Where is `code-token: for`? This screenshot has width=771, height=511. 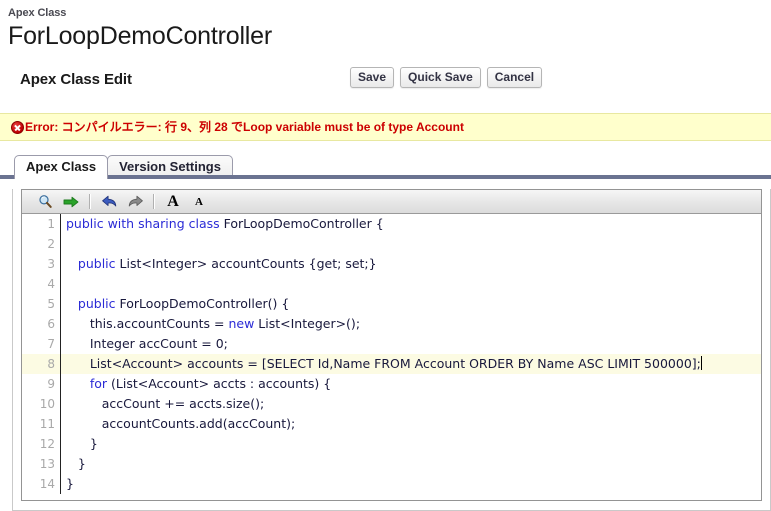
code-token: for is located at coordinates (89, 383).